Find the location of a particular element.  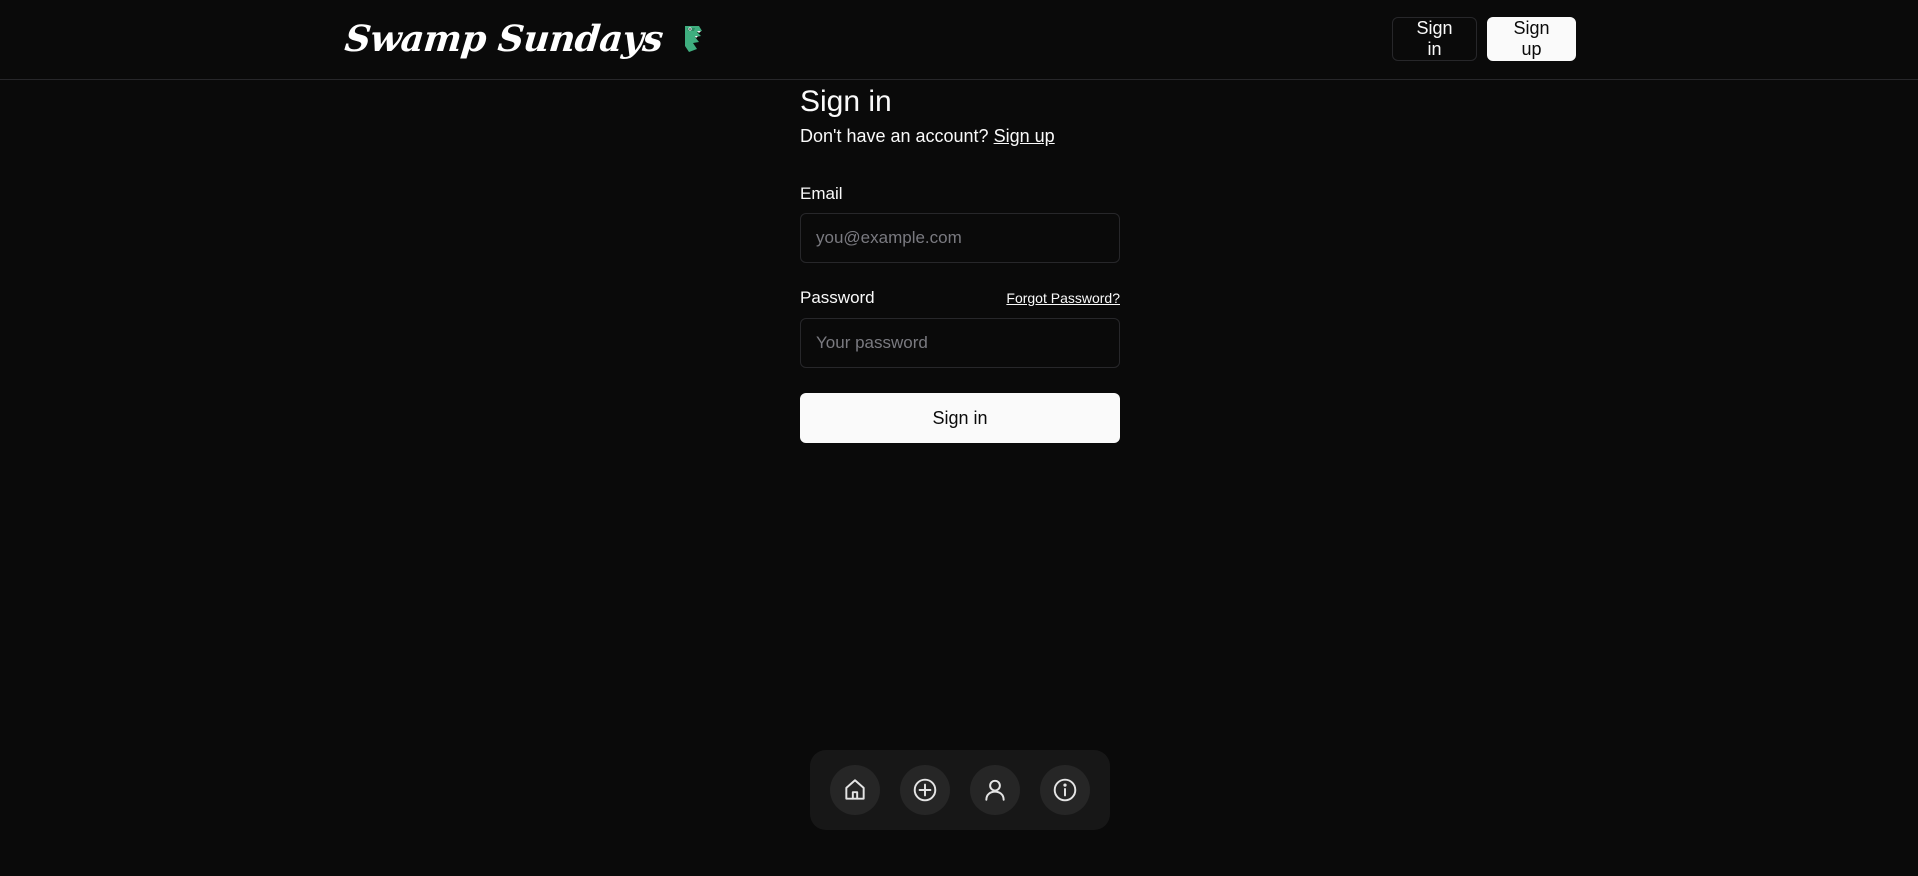

password-input is located at coordinates (960, 343).